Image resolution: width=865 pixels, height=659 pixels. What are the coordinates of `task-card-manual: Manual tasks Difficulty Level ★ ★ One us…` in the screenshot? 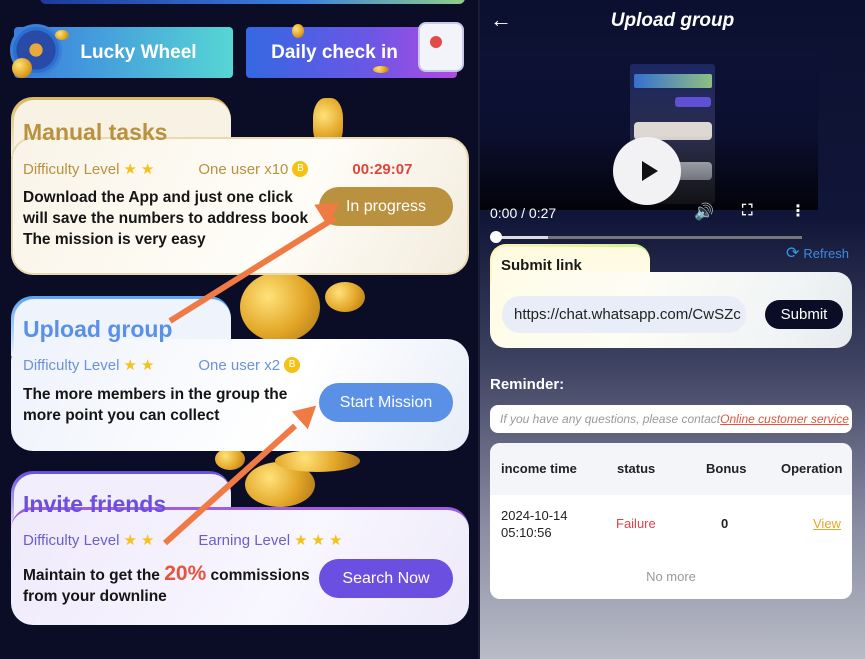 It's located at (240, 186).